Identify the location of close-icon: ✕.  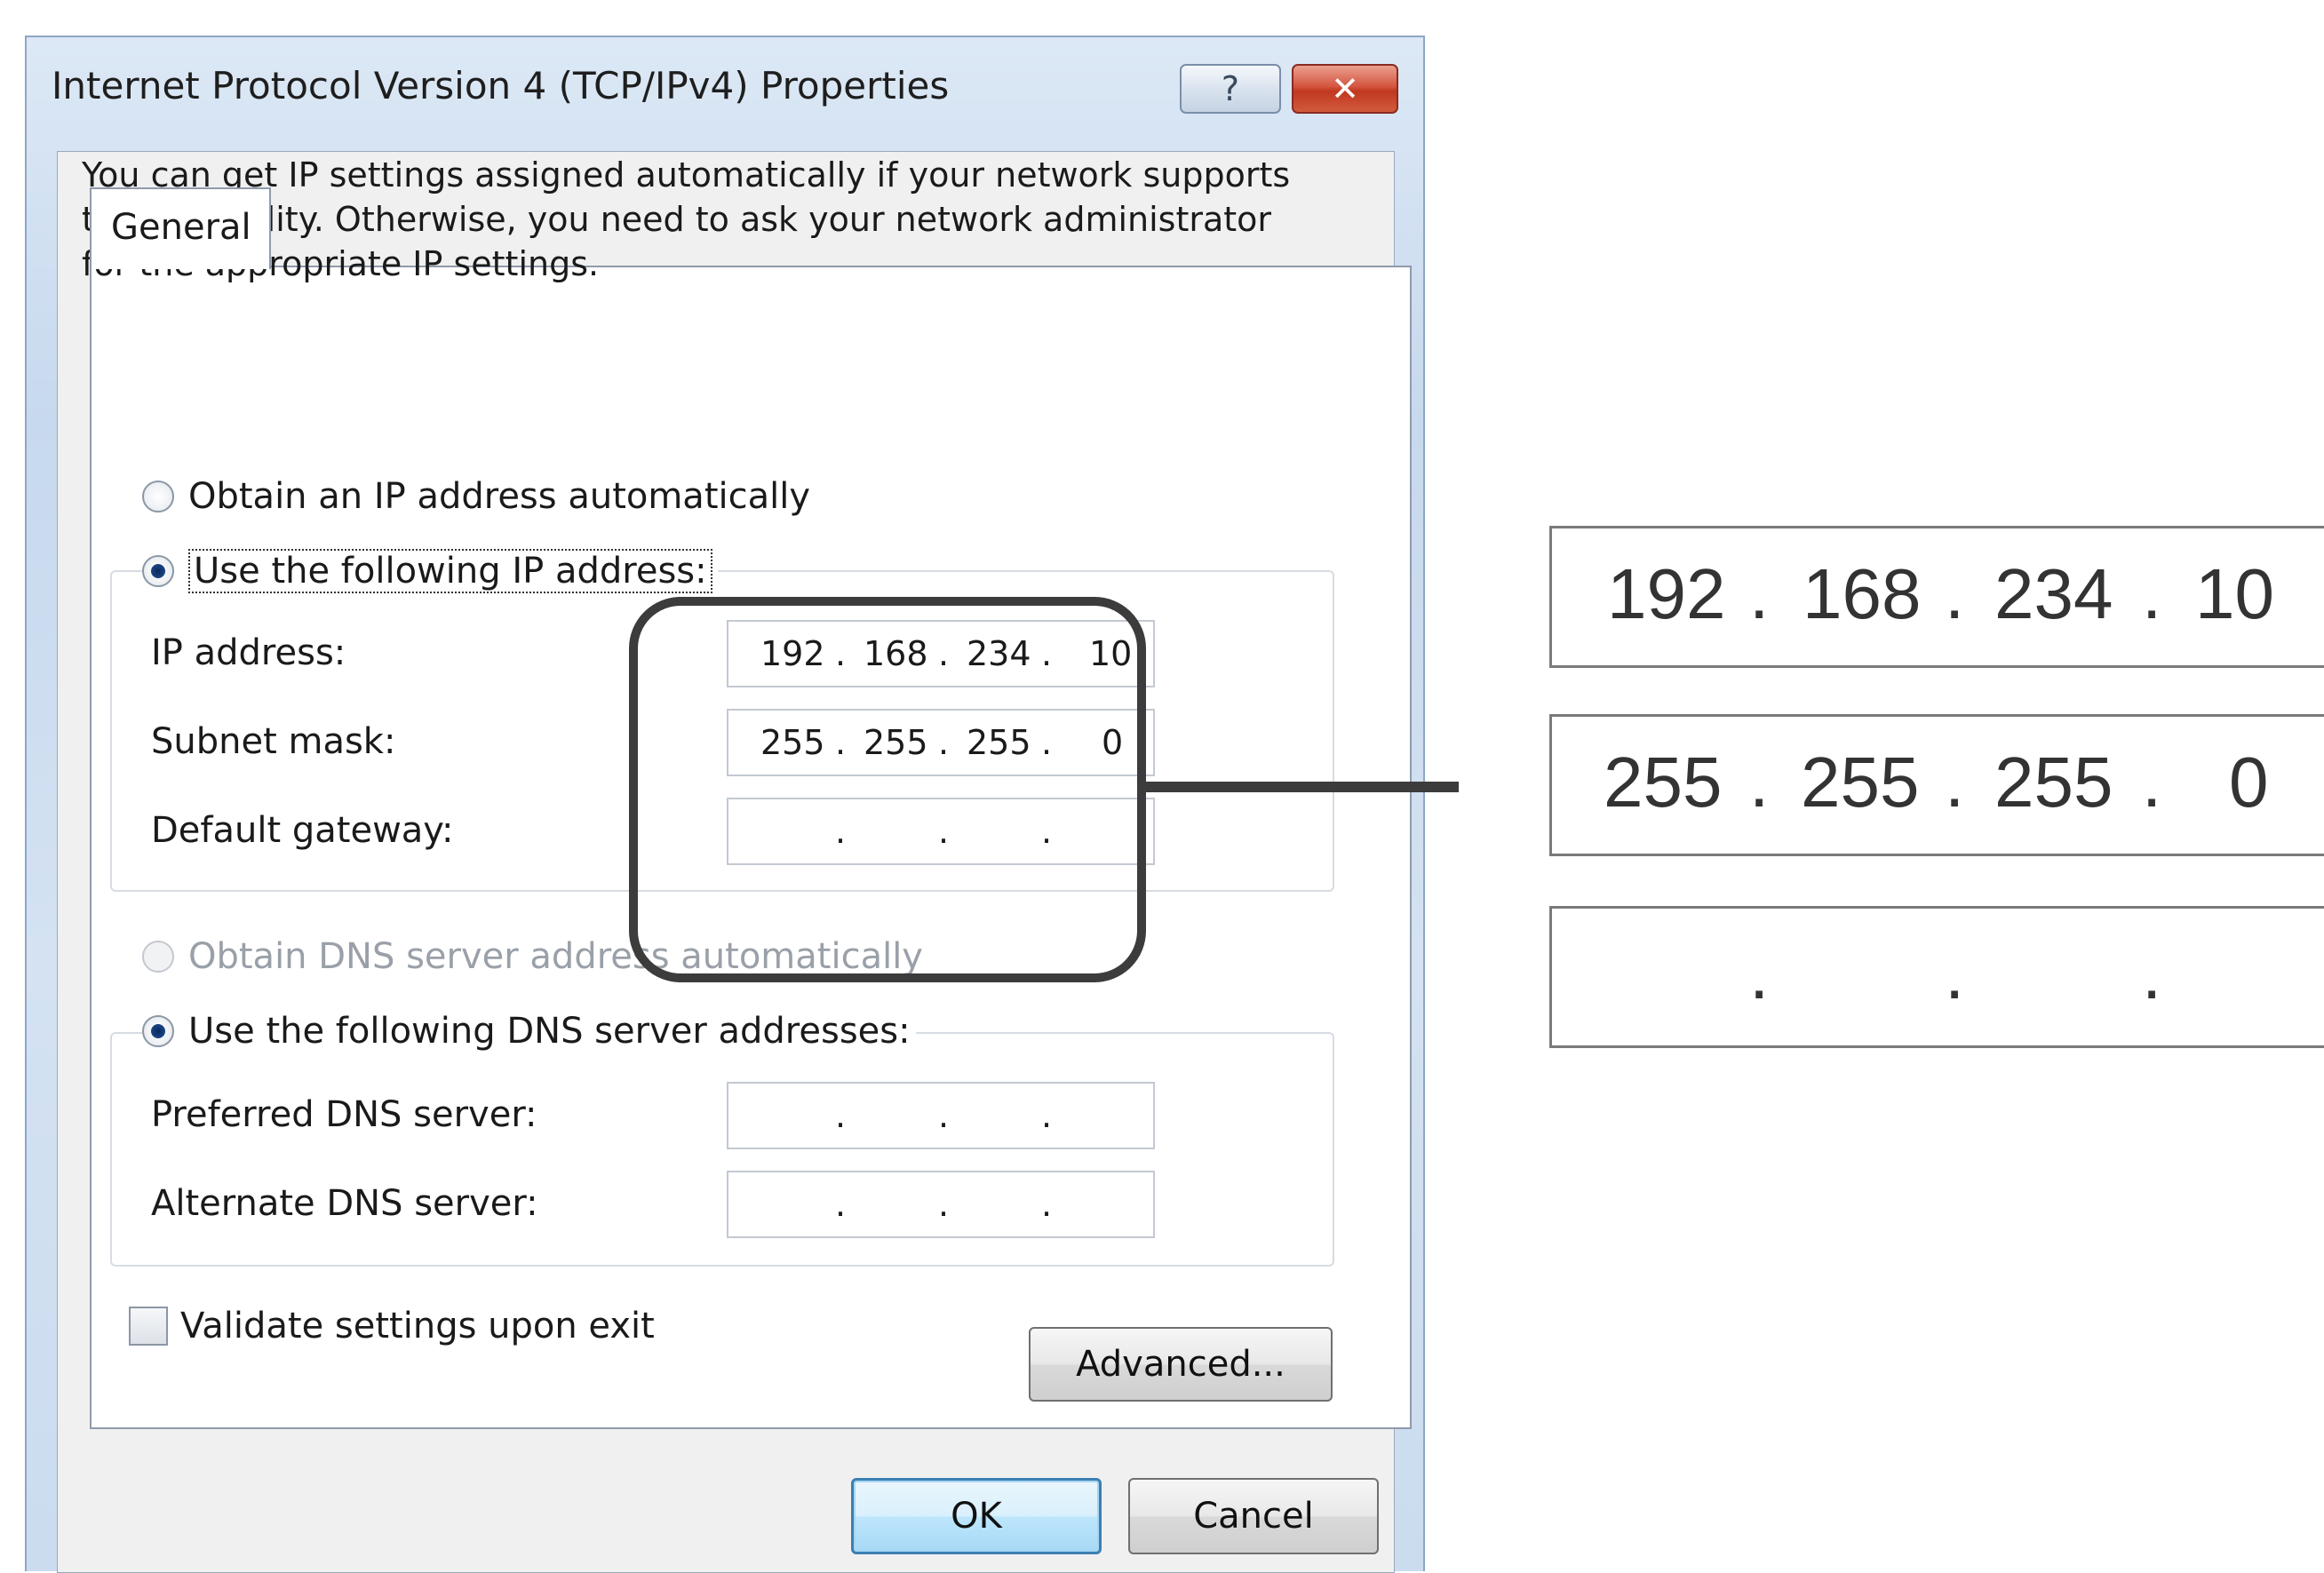
(1345, 88).